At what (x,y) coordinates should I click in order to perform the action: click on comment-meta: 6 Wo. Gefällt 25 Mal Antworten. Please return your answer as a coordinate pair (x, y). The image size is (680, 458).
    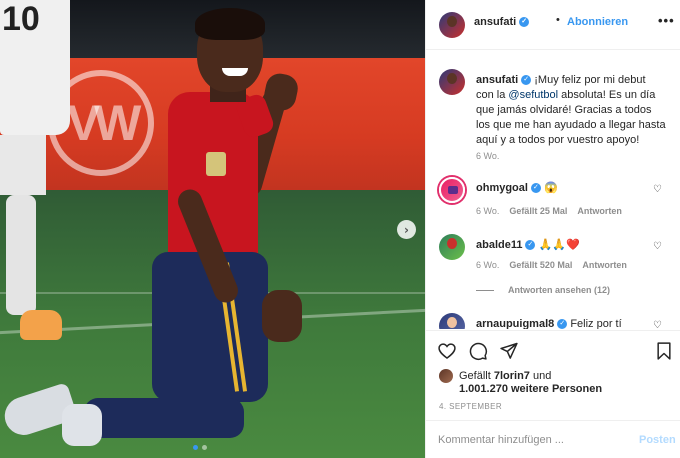
    Looking at the image, I should click on (554, 211).